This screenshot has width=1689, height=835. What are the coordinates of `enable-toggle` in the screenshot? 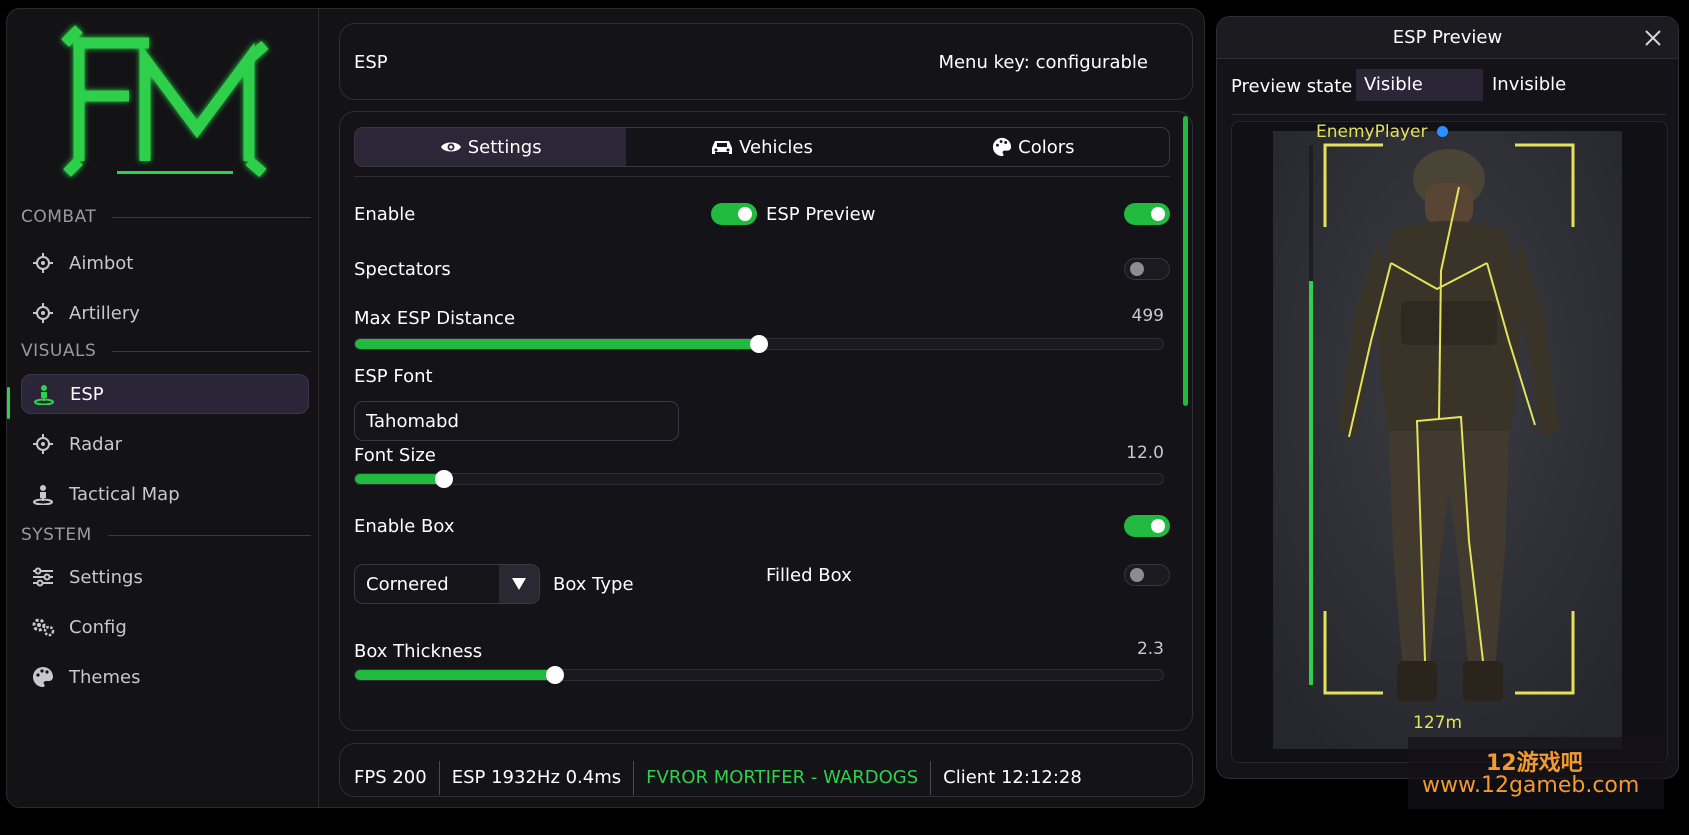 It's located at (734, 214).